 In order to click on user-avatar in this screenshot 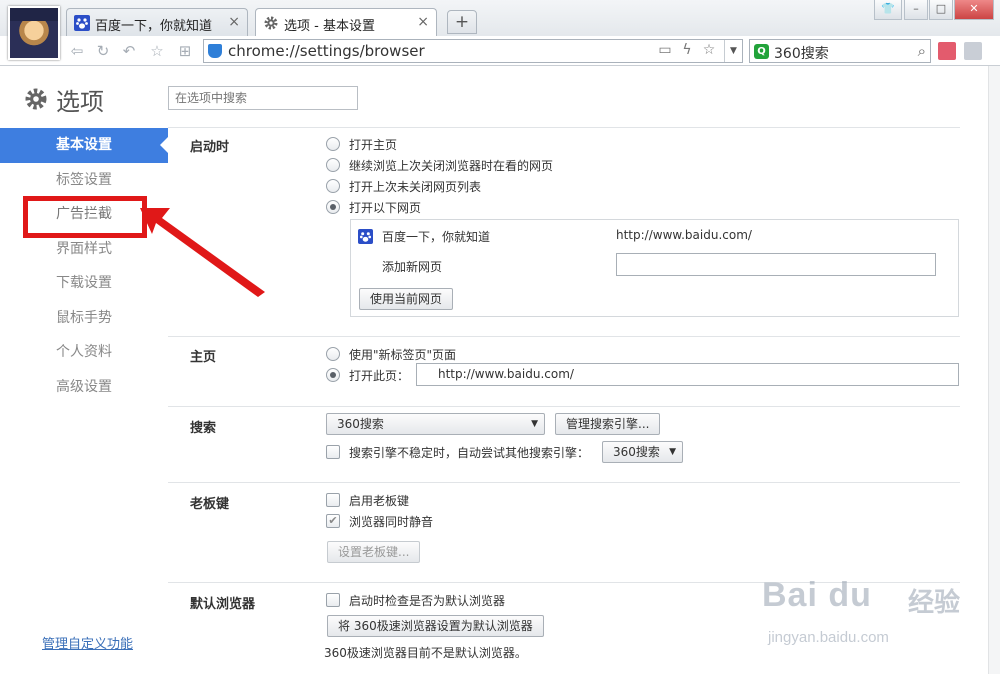, I will do `click(34, 33)`.